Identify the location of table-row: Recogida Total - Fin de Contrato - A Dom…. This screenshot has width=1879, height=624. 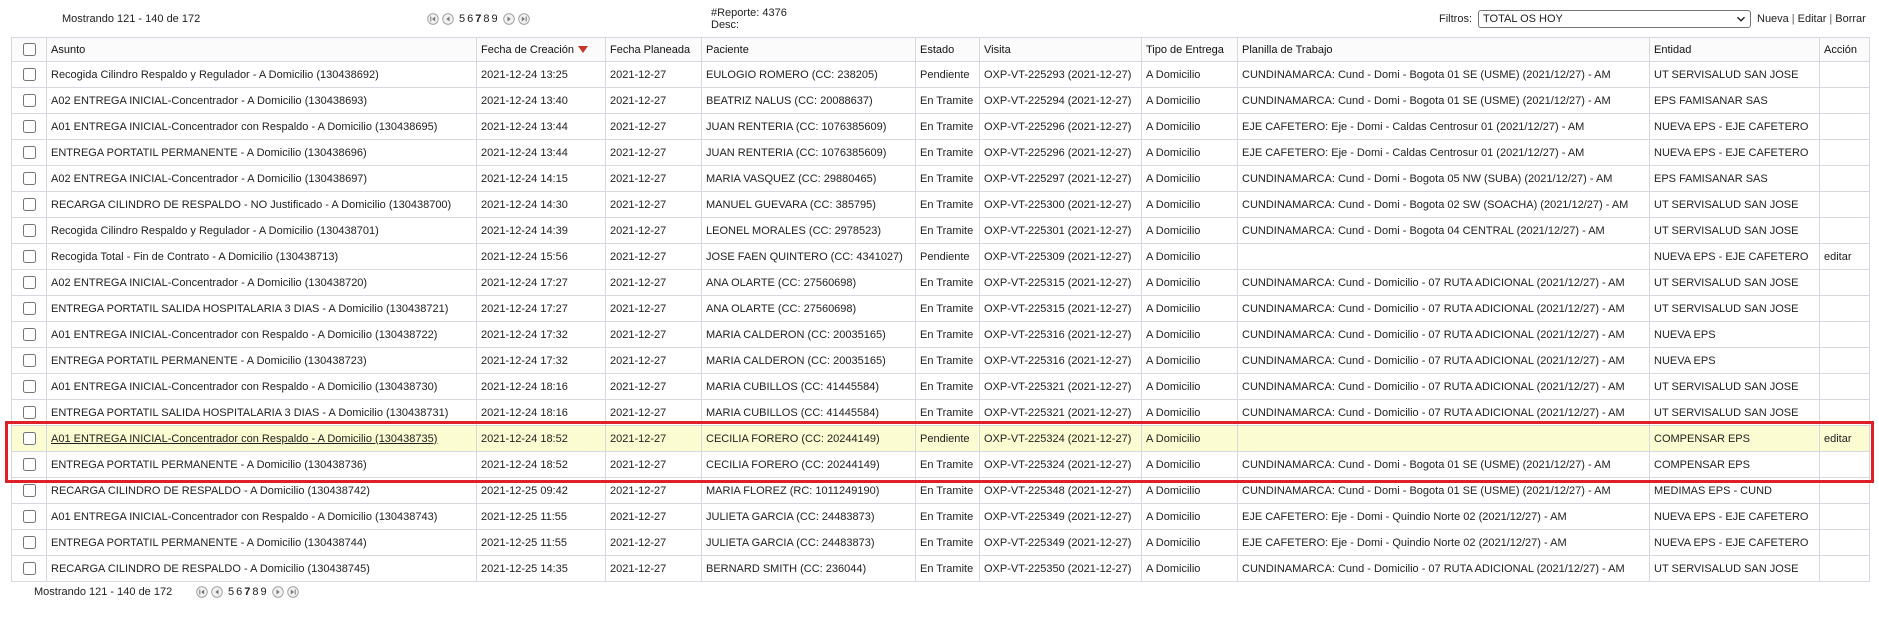
(940, 256).